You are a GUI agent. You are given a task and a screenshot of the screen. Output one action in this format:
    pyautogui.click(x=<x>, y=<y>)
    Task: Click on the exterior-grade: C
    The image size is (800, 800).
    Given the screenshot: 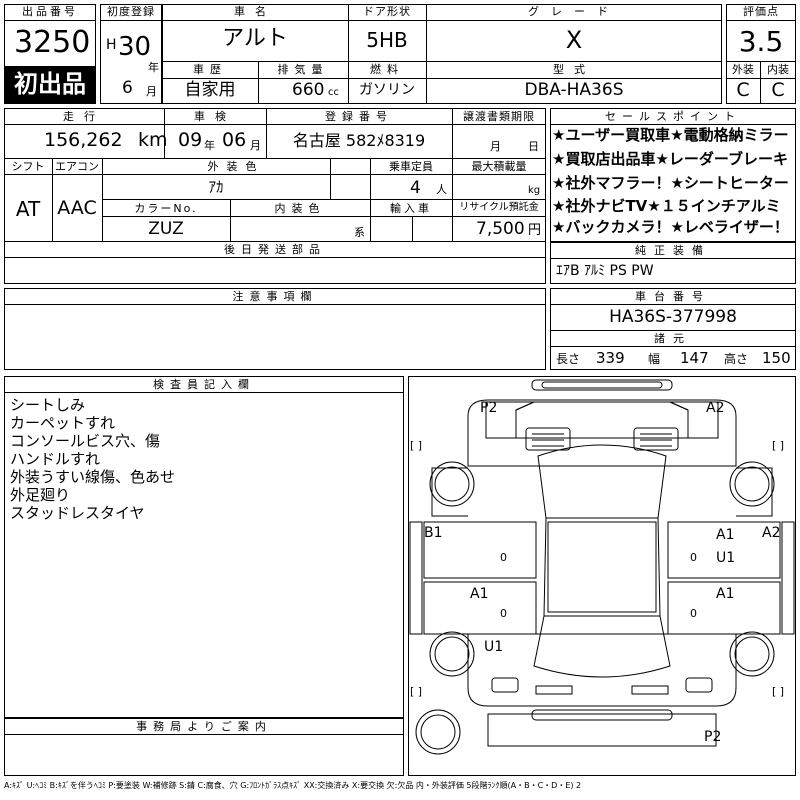 What is the action you would take?
    pyautogui.click(x=743, y=90)
    